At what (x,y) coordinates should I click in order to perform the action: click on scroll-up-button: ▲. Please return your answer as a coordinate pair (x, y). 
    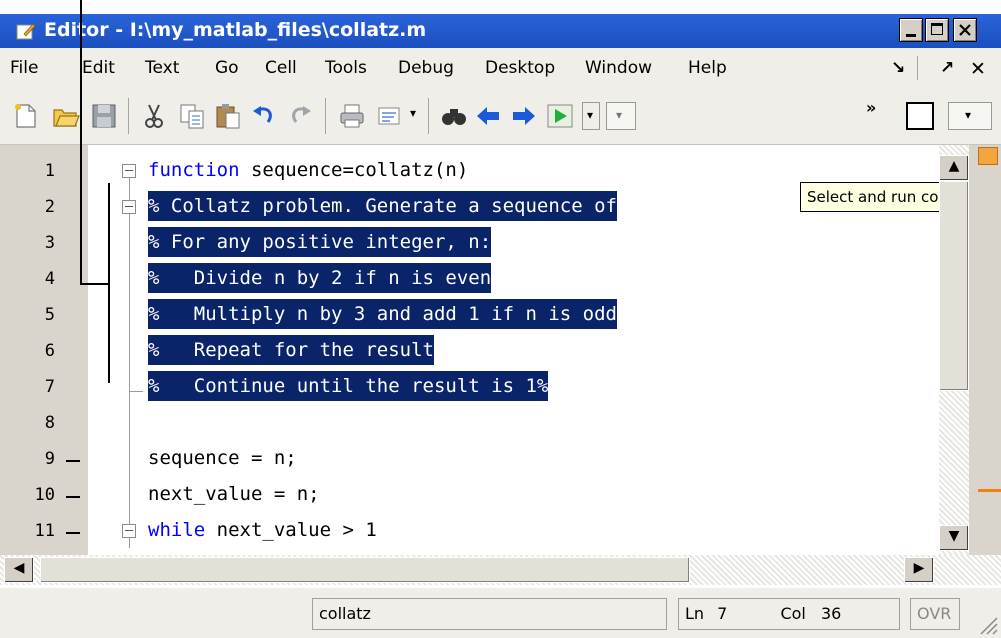
    Looking at the image, I should click on (954, 168).